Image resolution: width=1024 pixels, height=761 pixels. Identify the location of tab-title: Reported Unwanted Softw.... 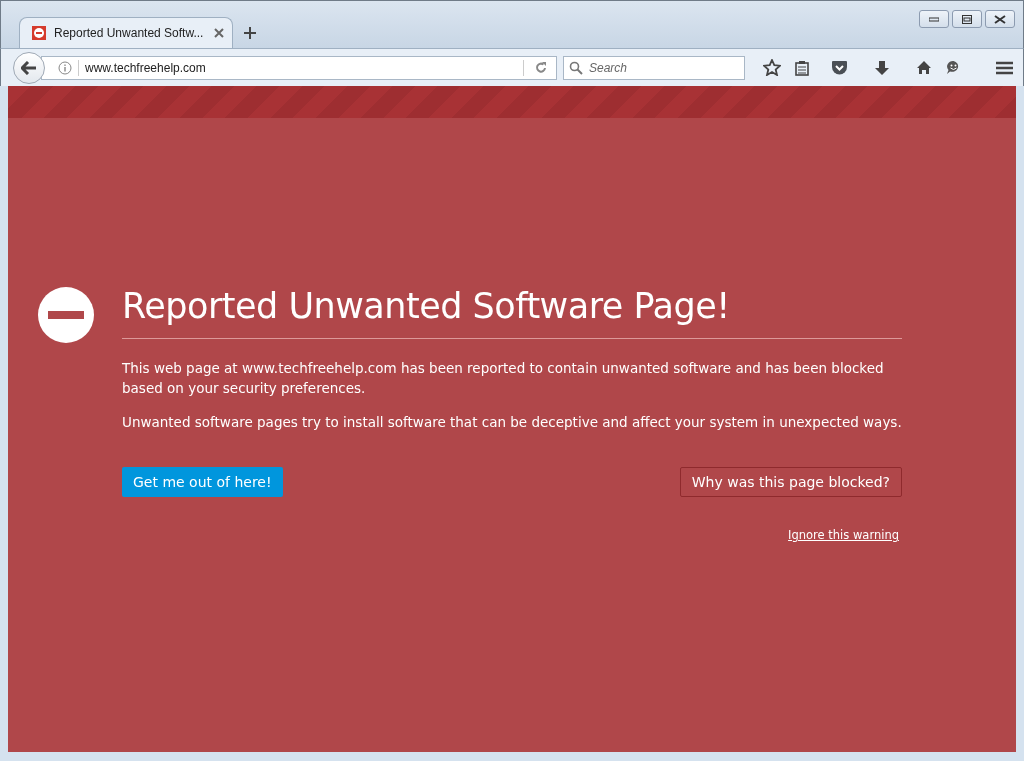
(129, 33).